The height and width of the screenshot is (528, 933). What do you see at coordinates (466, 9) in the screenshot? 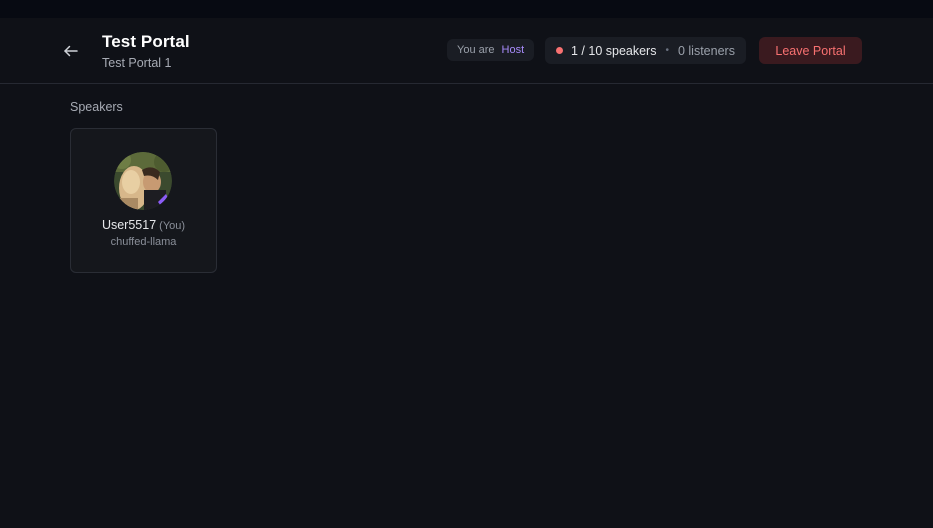
I see `window-top-strip` at bounding box center [466, 9].